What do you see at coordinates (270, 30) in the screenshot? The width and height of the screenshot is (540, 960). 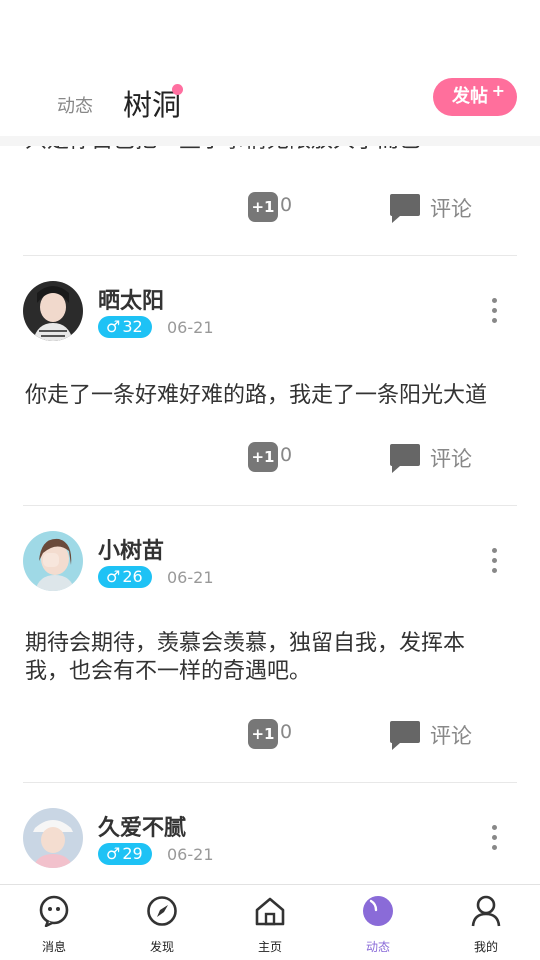 I see `status-bar-area` at bounding box center [270, 30].